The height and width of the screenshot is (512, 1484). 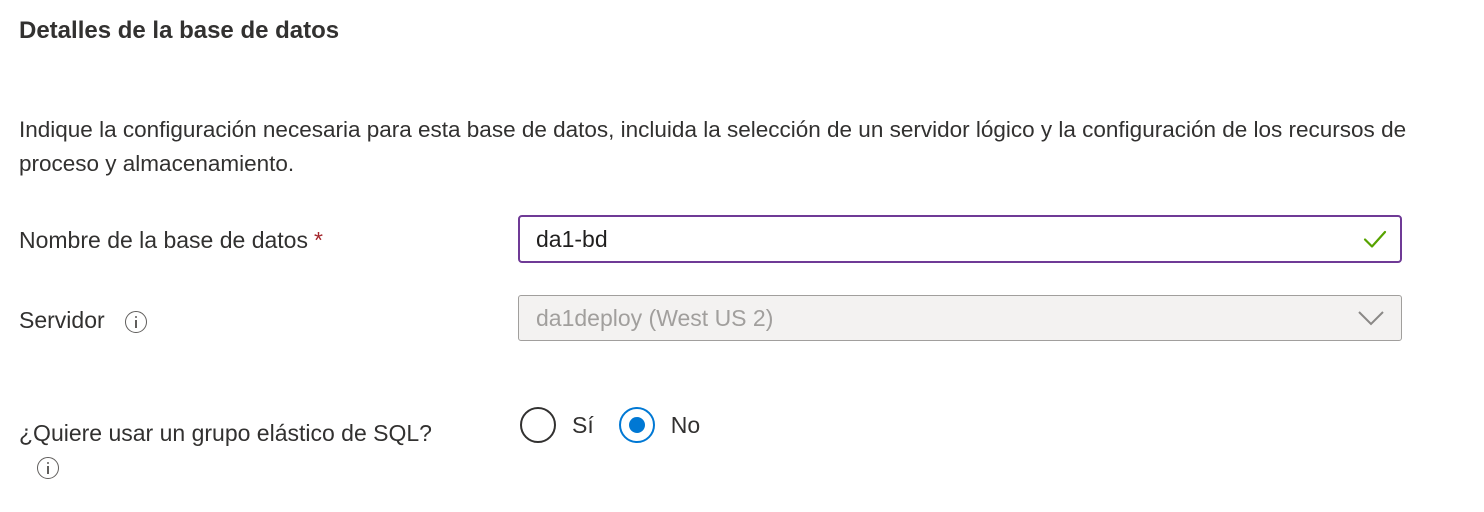 What do you see at coordinates (1371, 318) in the screenshot?
I see `chevron-down-icon` at bounding box center [1371, 318].